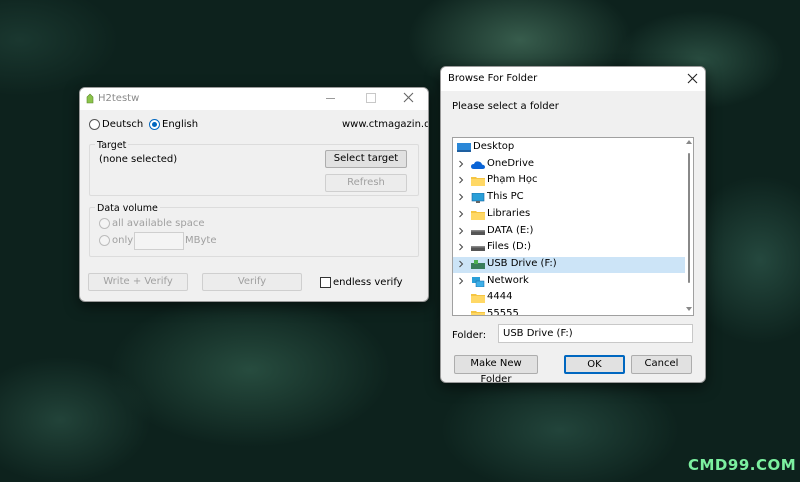 The width and height of the screenshot is (800, 482). What do you see at coordinates (595, 333) in the screenshot?
I see `folder-input: USB Drive (F:)` at bounding box center [595, 333].